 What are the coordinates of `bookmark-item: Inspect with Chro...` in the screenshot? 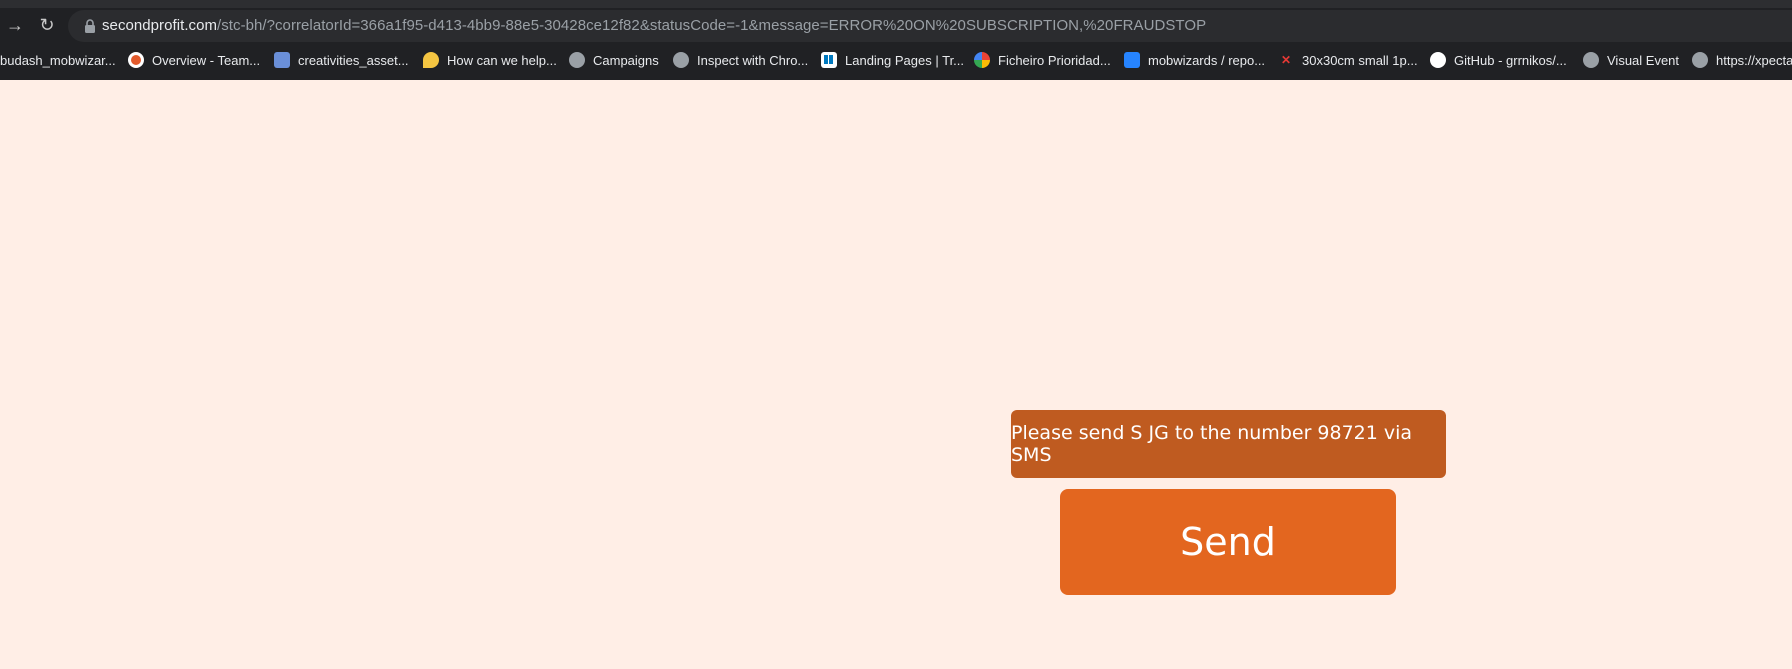 It's located at (740, 60).